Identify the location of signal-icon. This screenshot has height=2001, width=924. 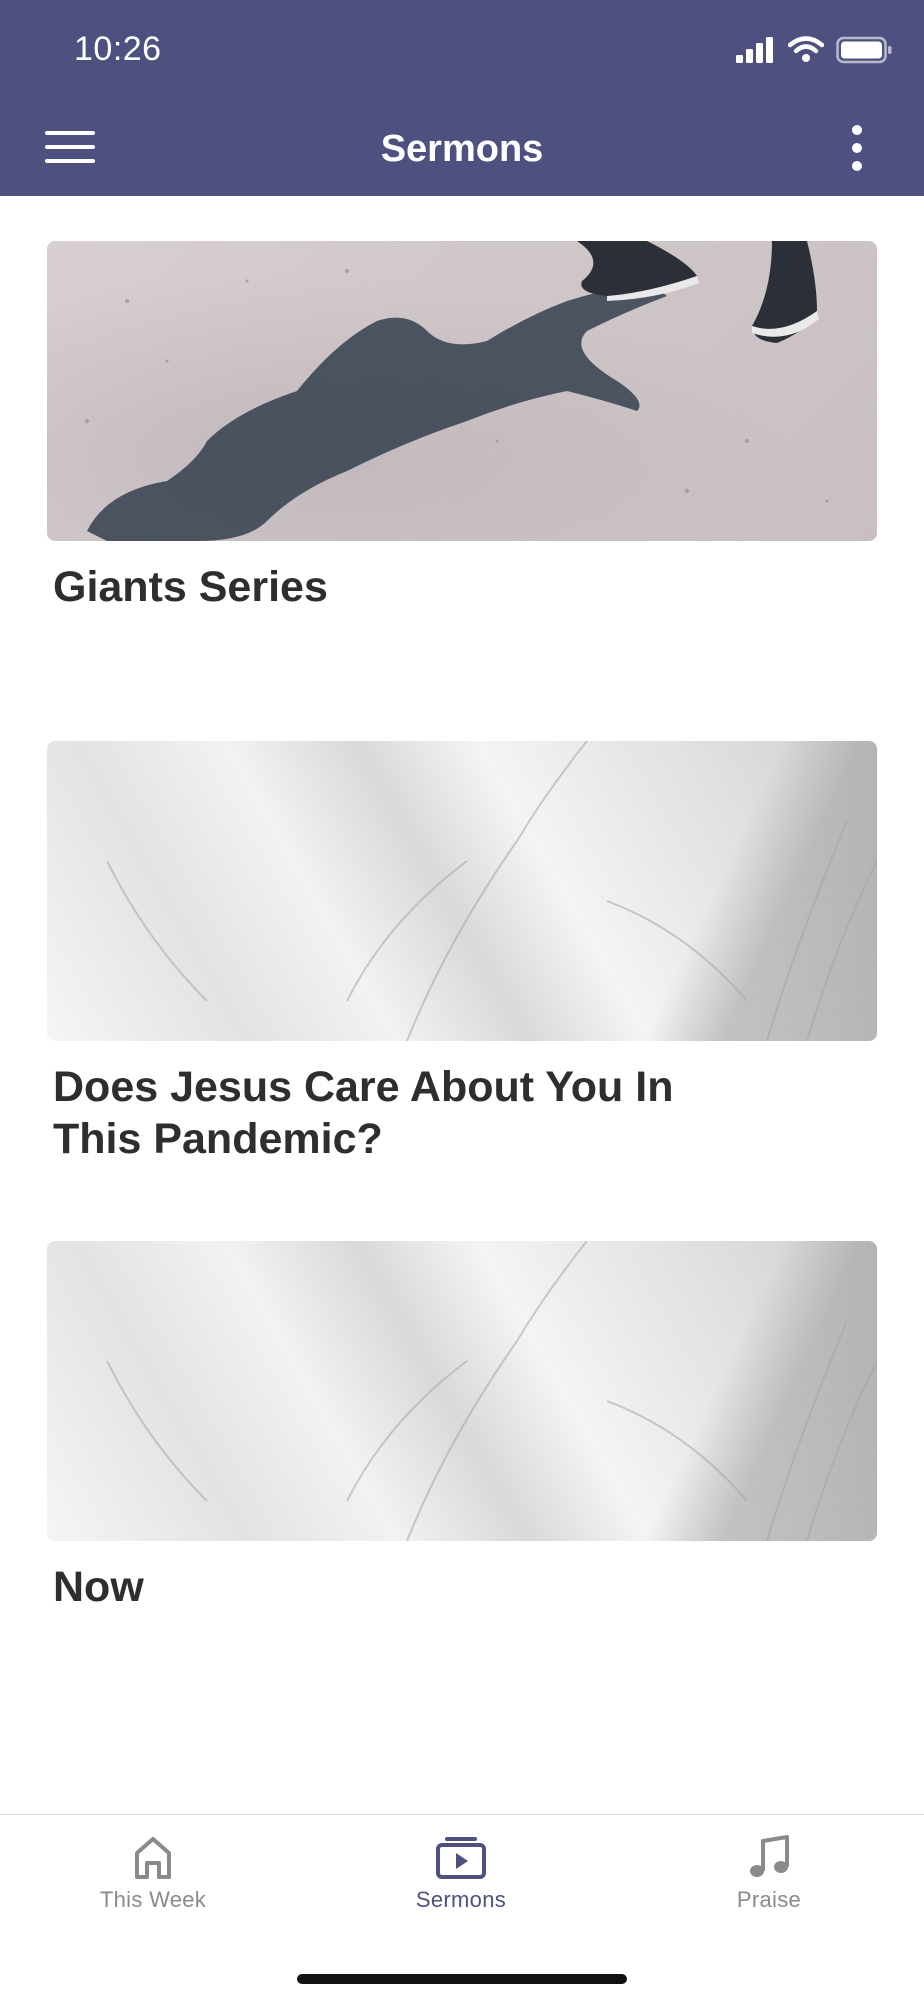
(754, 50).